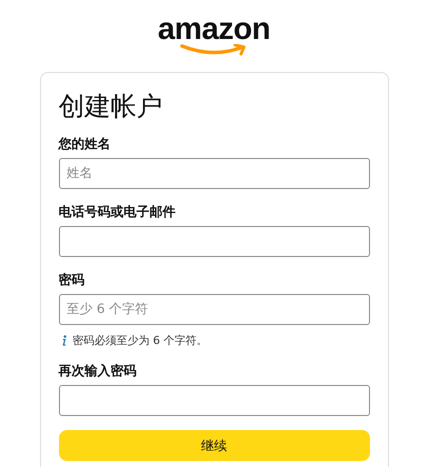 Image resolution: width=428 pixels, height=469 pixels. I want to click on hint-text: 密码必须至少为 6 个字符。, so click(140, 340).